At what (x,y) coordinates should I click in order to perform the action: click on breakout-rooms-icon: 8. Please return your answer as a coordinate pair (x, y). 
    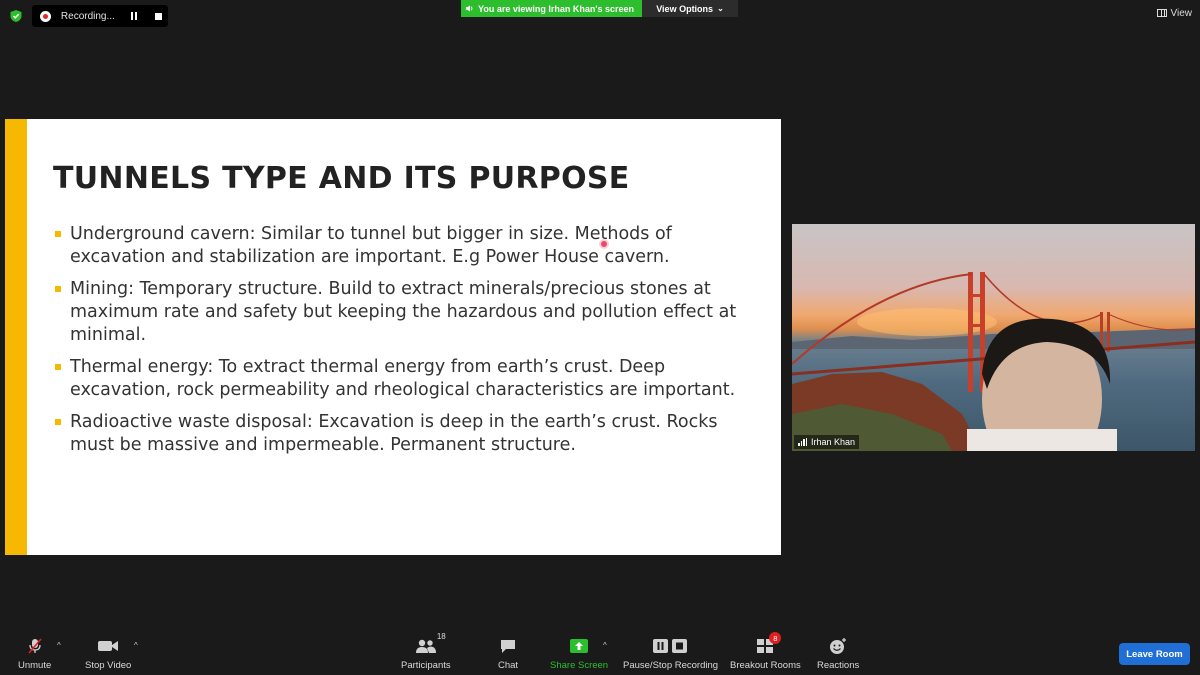
    Looking at the image, I should click on (769, 644).